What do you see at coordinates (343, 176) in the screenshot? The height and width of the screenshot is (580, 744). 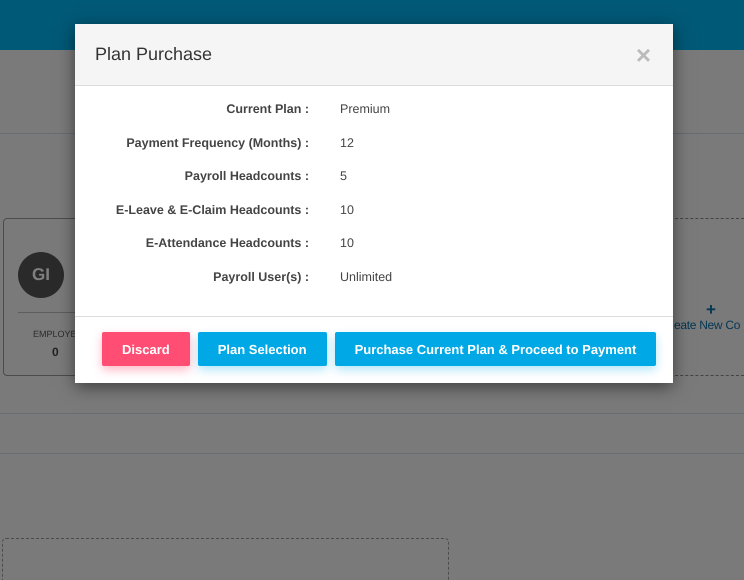 I see `field-value: 5` at bounding box center [343, 176].